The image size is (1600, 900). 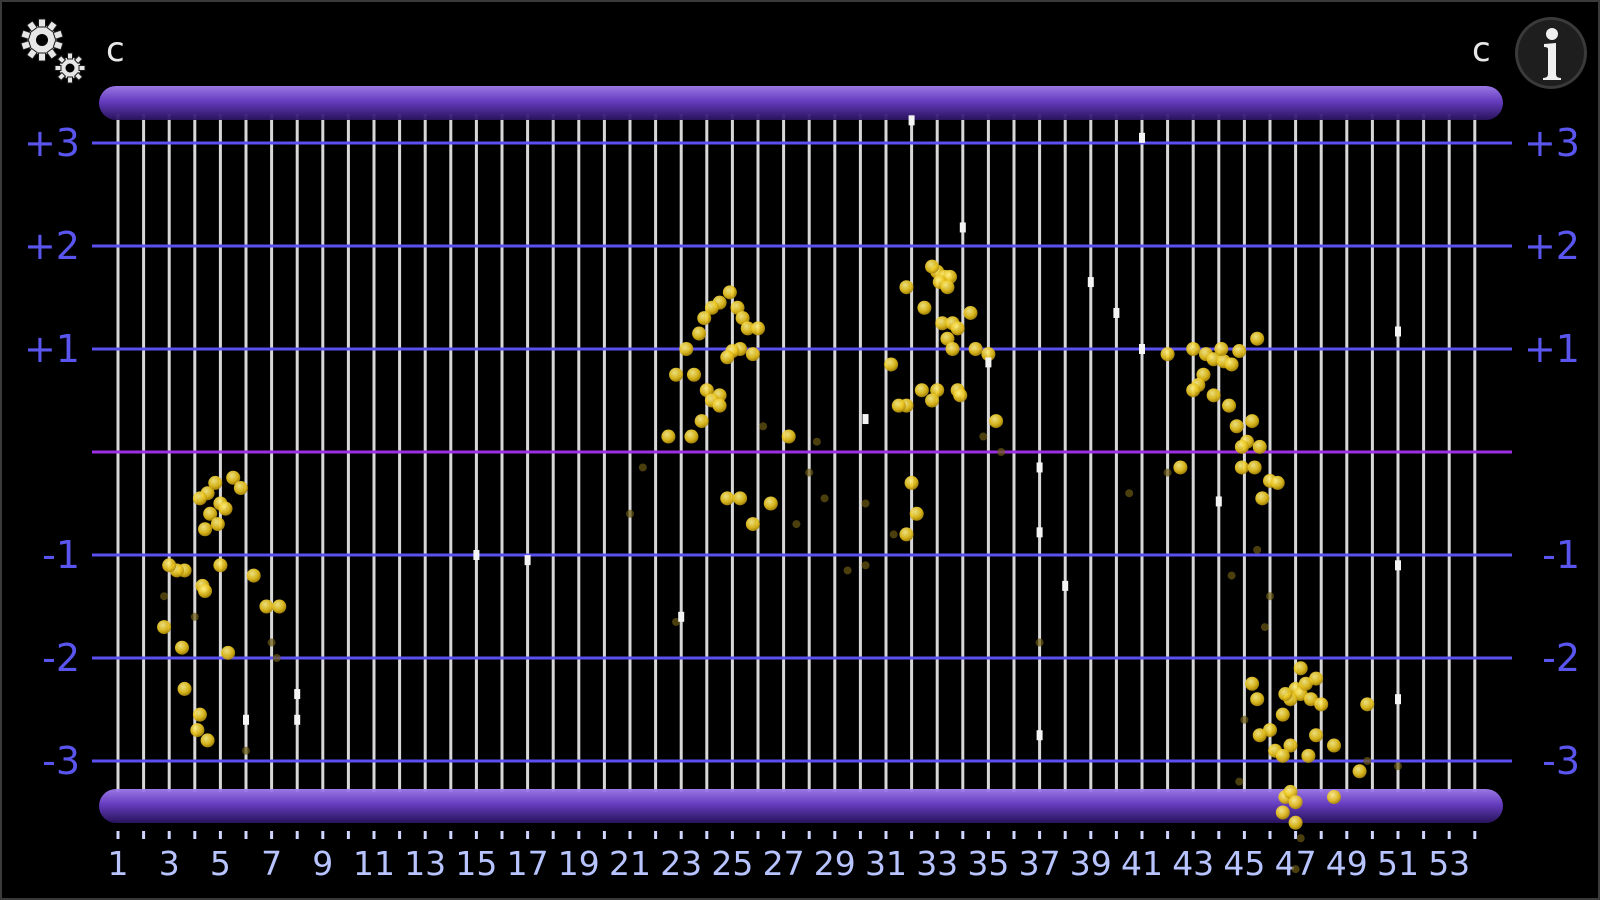 I want to click on y-axis-left: +3 +2 +1 -1 -2 -3, so click(x=52, y=452).